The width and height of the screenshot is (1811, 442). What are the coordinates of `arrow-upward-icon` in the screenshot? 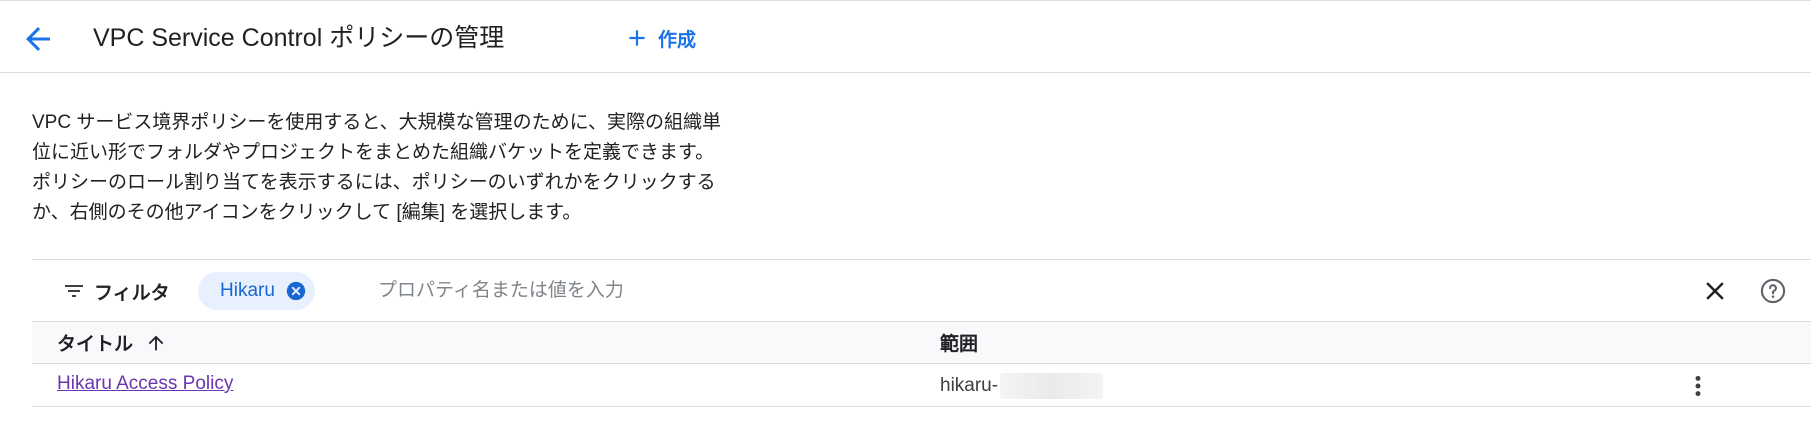 It's located at (156, 342).